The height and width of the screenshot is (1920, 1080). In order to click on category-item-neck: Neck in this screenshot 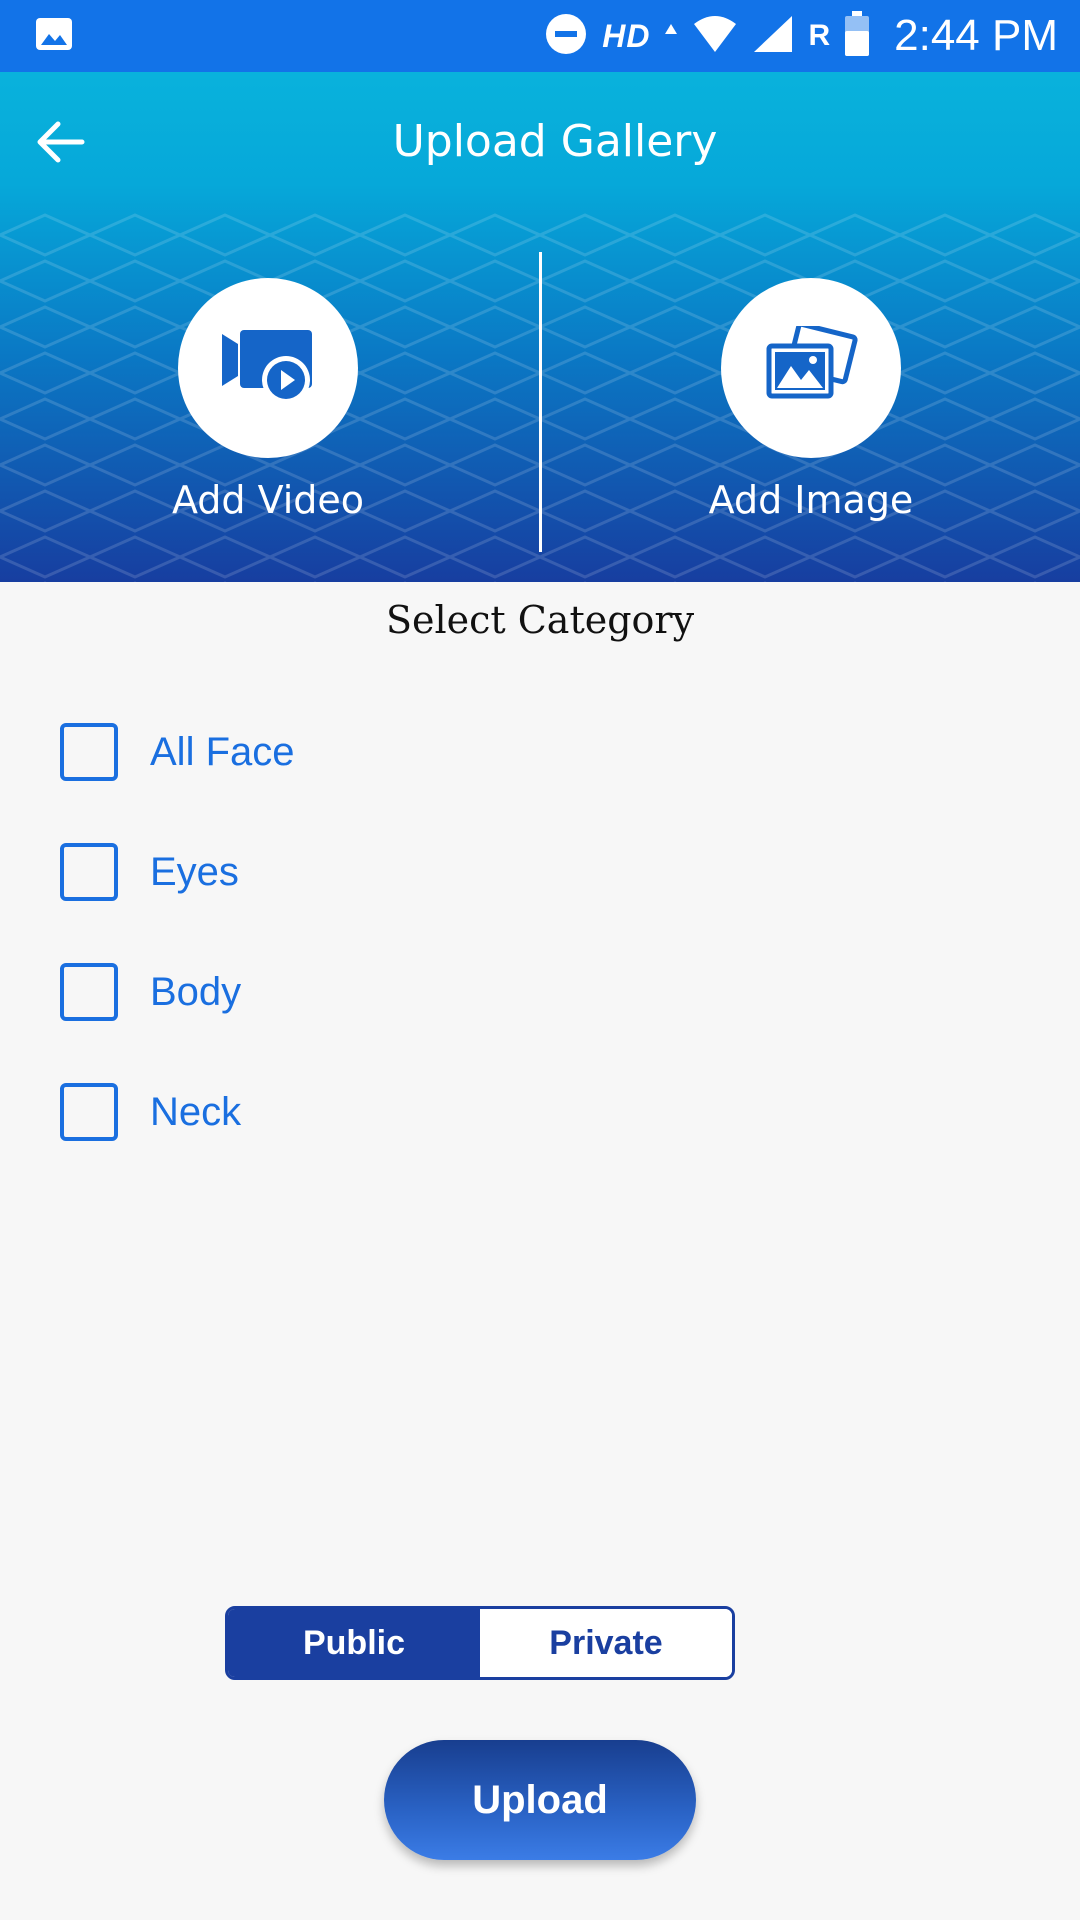, I will do `click(177, 1112)`.